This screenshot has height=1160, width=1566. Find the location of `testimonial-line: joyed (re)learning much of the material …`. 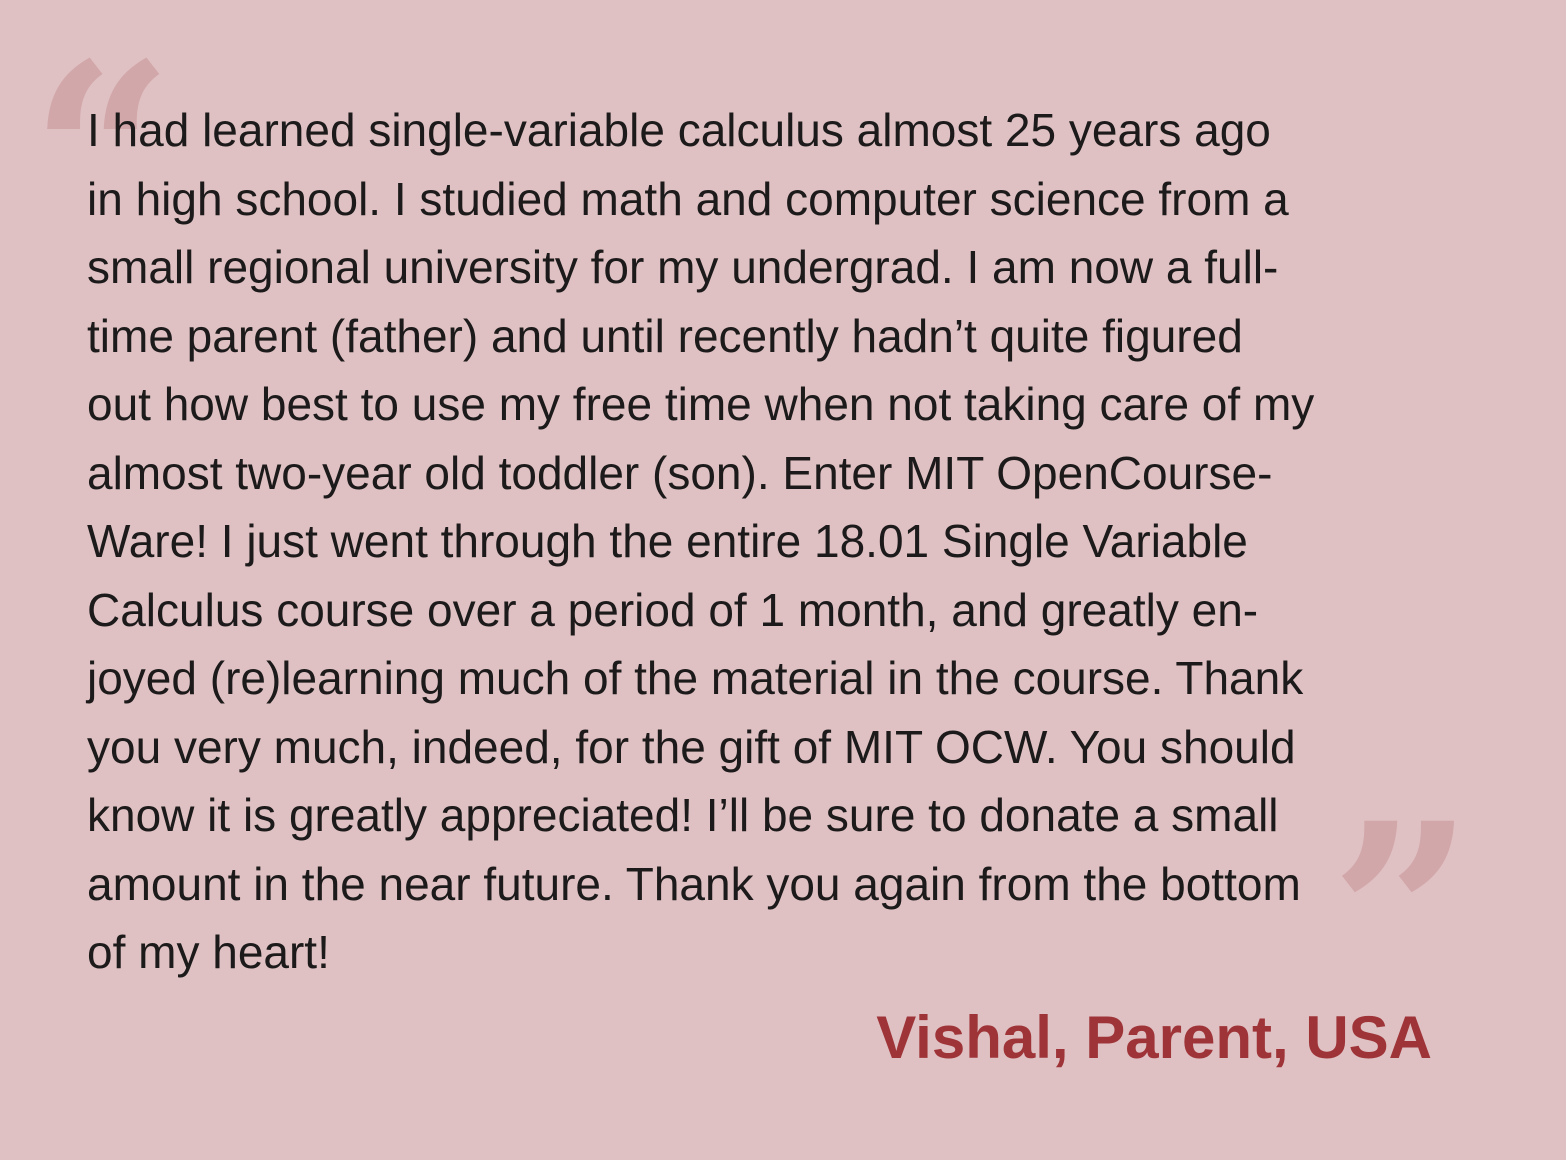

testimonial-line: joyed (re)learning much of the material … is located at coordinates (695, 678).